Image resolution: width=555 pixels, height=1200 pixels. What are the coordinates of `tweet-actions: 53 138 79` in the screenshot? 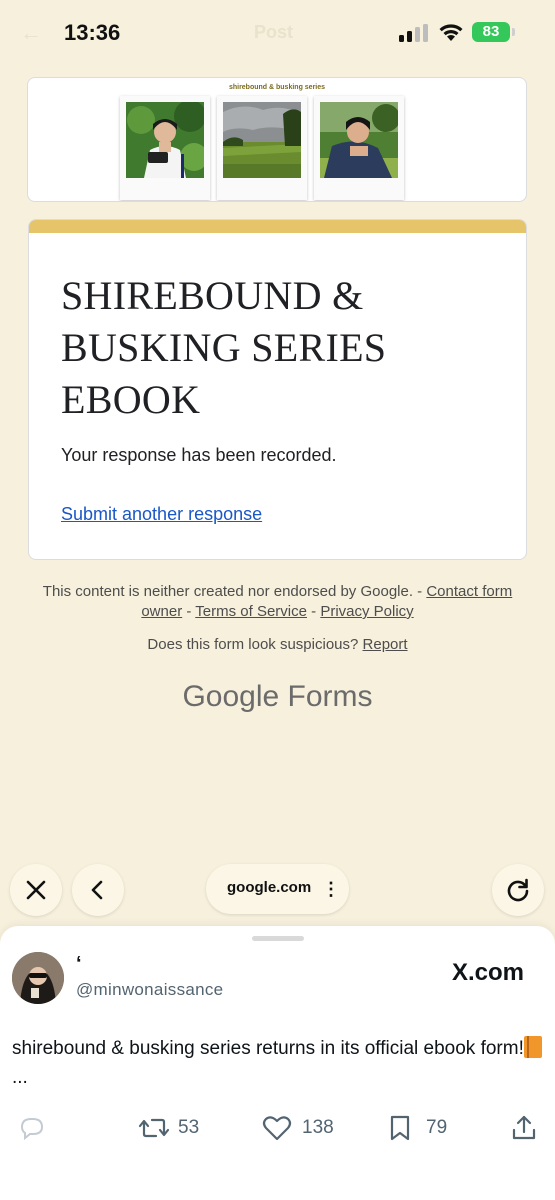 It's located at (277, 1128).